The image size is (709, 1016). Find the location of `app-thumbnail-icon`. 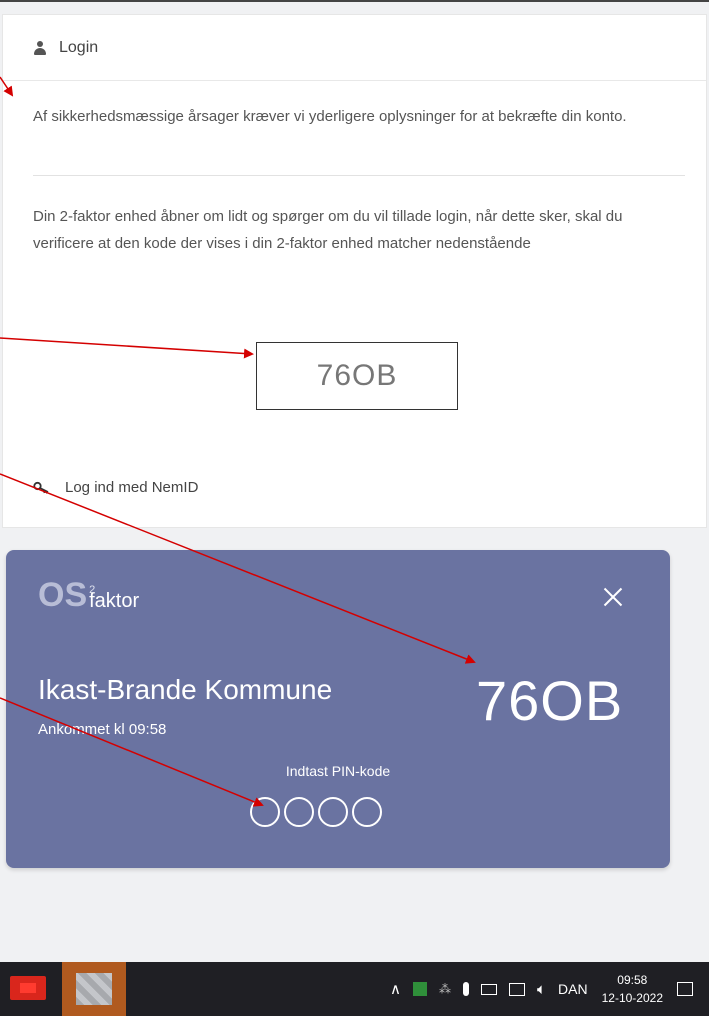

app-thumbnail-icon is located at coordinates (94, 989).